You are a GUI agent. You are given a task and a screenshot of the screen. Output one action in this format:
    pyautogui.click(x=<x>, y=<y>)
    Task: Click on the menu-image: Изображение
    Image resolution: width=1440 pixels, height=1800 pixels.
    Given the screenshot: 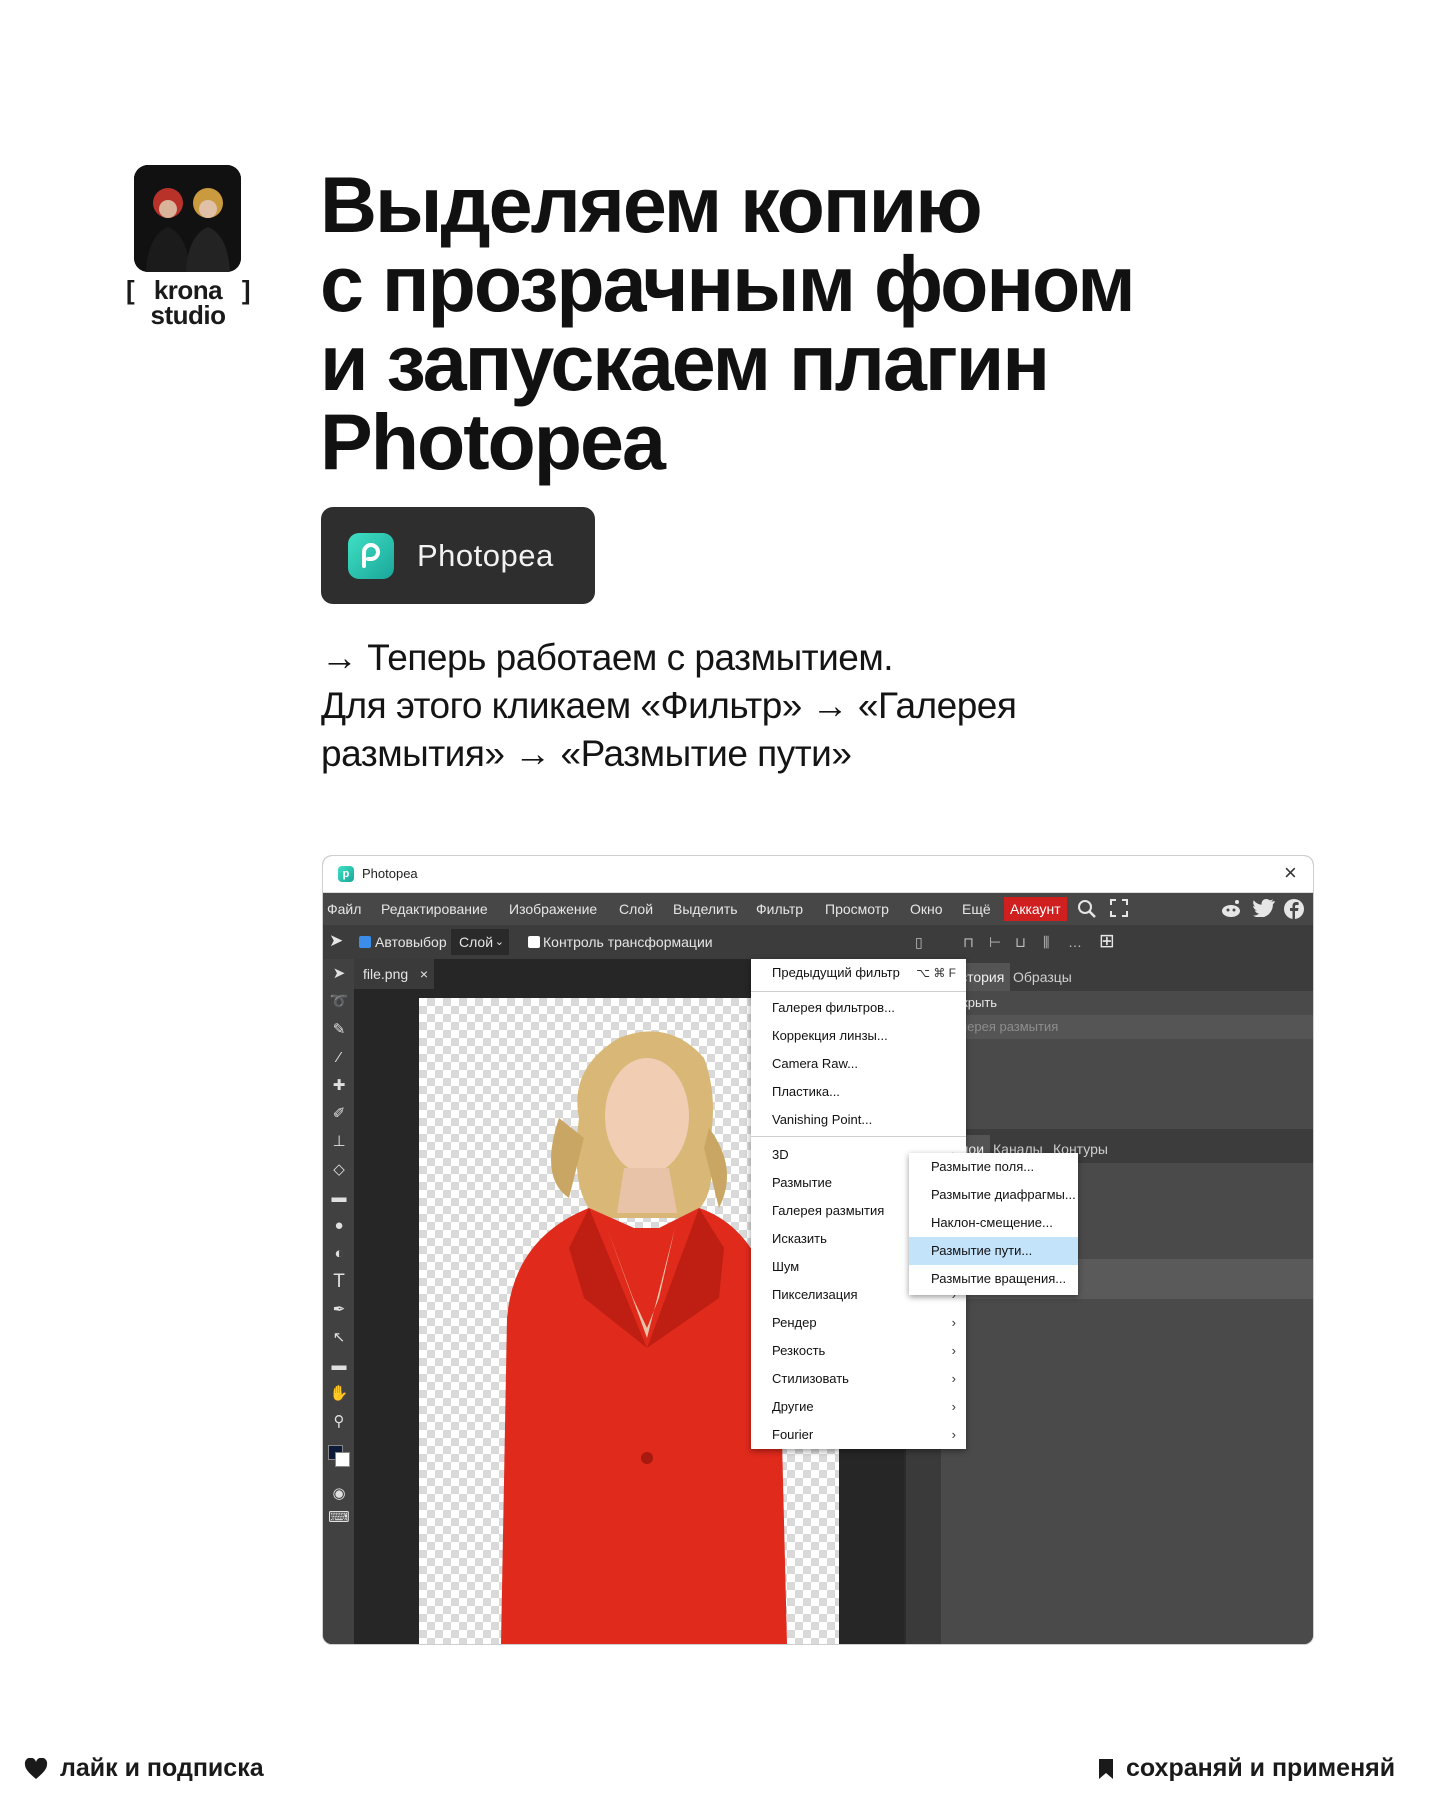 What is the action you would take?
    pyautogui.click(x=553, y=909)
    